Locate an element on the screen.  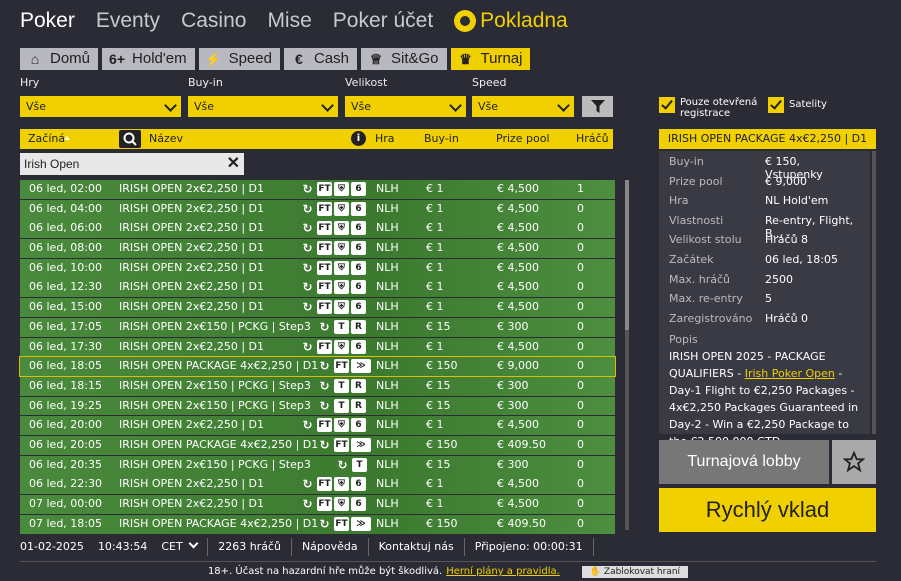
detail-key: Vlastnosti is located at coordinates (696, 220).